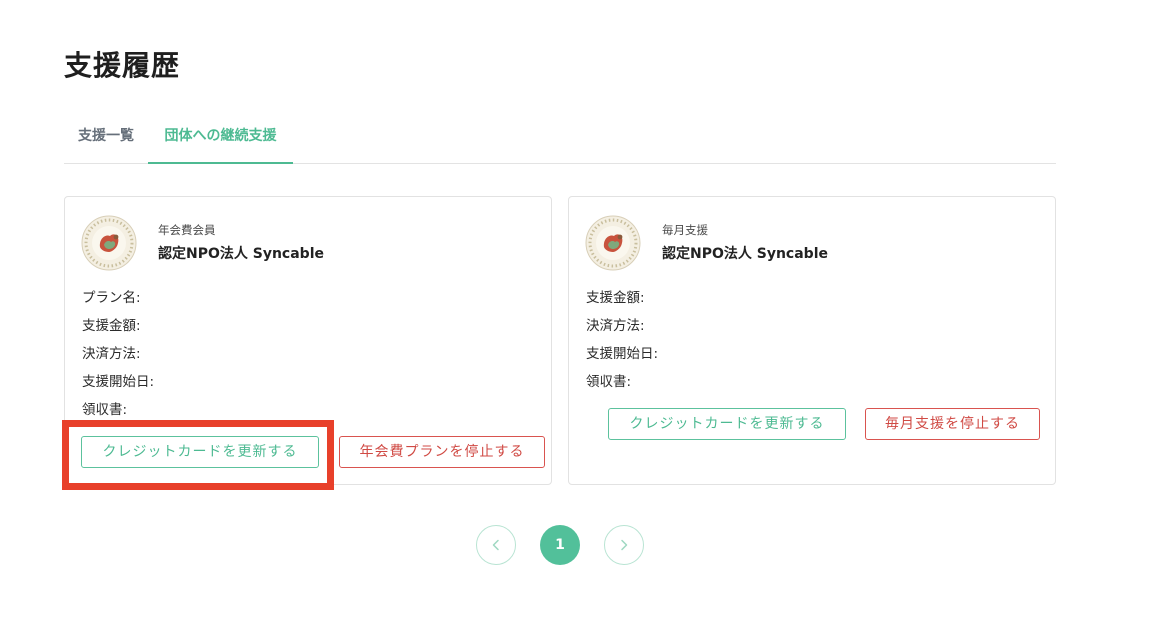  I want to click on pagination-prev-button, so click(496, 545).